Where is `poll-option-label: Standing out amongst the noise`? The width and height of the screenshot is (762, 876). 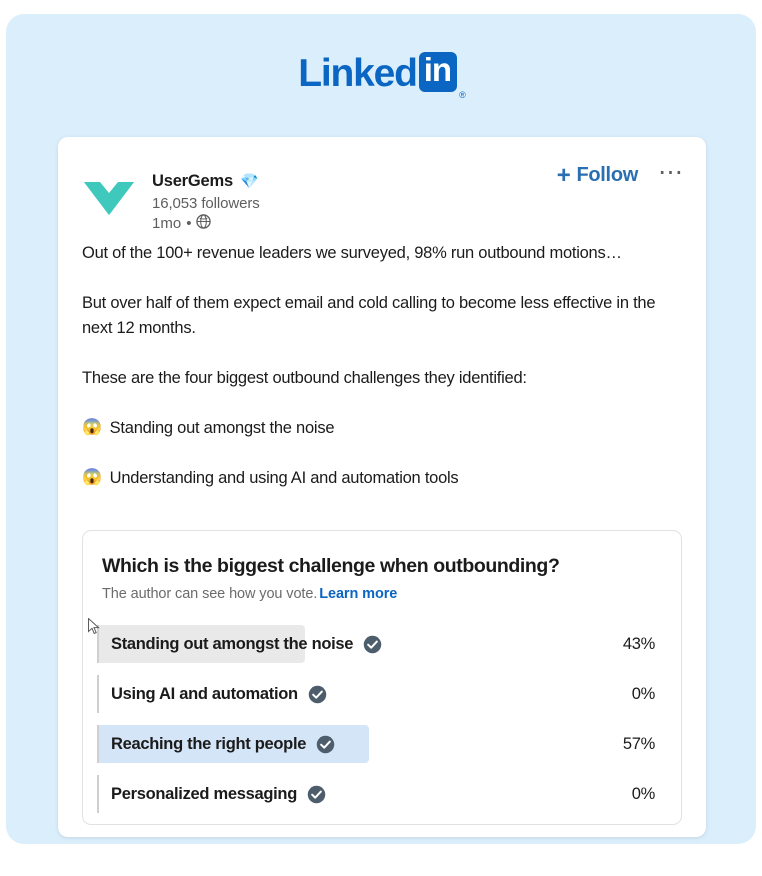
poll-option-label: Standing out amongst the noise is located at coordinates (232, 643).